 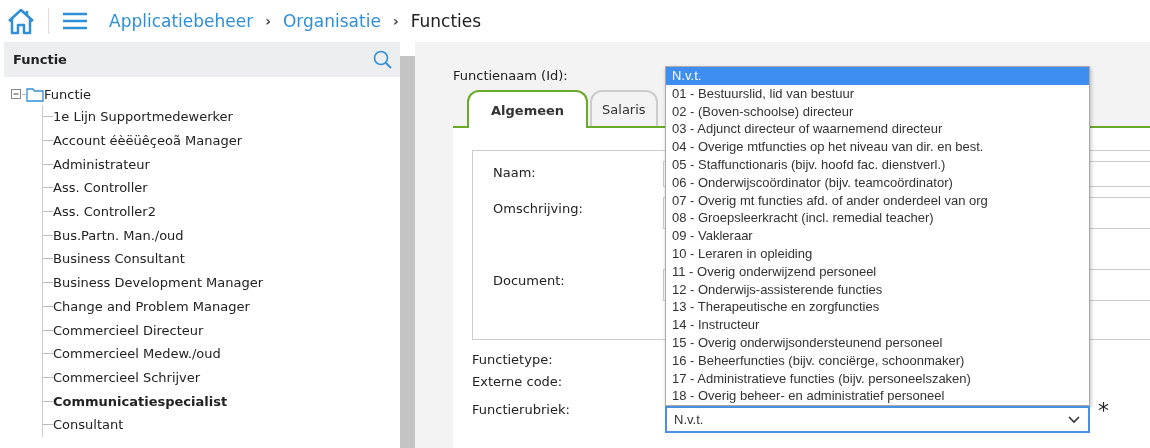 What do you see at coordinates (137, 354) in the screenshot?
I see `tree-item: Commercieel Medew./oud` at bounding box center [137, 354].